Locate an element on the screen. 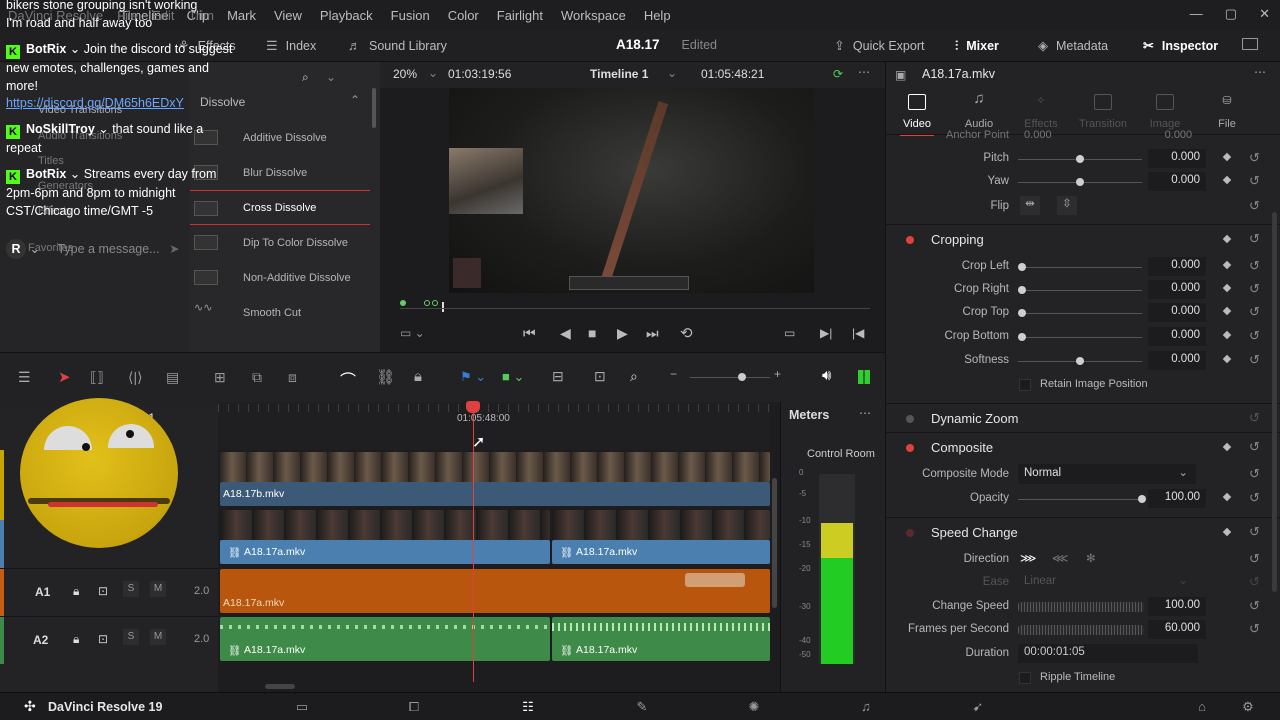 This screenshot has width=1280, height=720. crop-right-slider is located at coordinates (1080, 290).